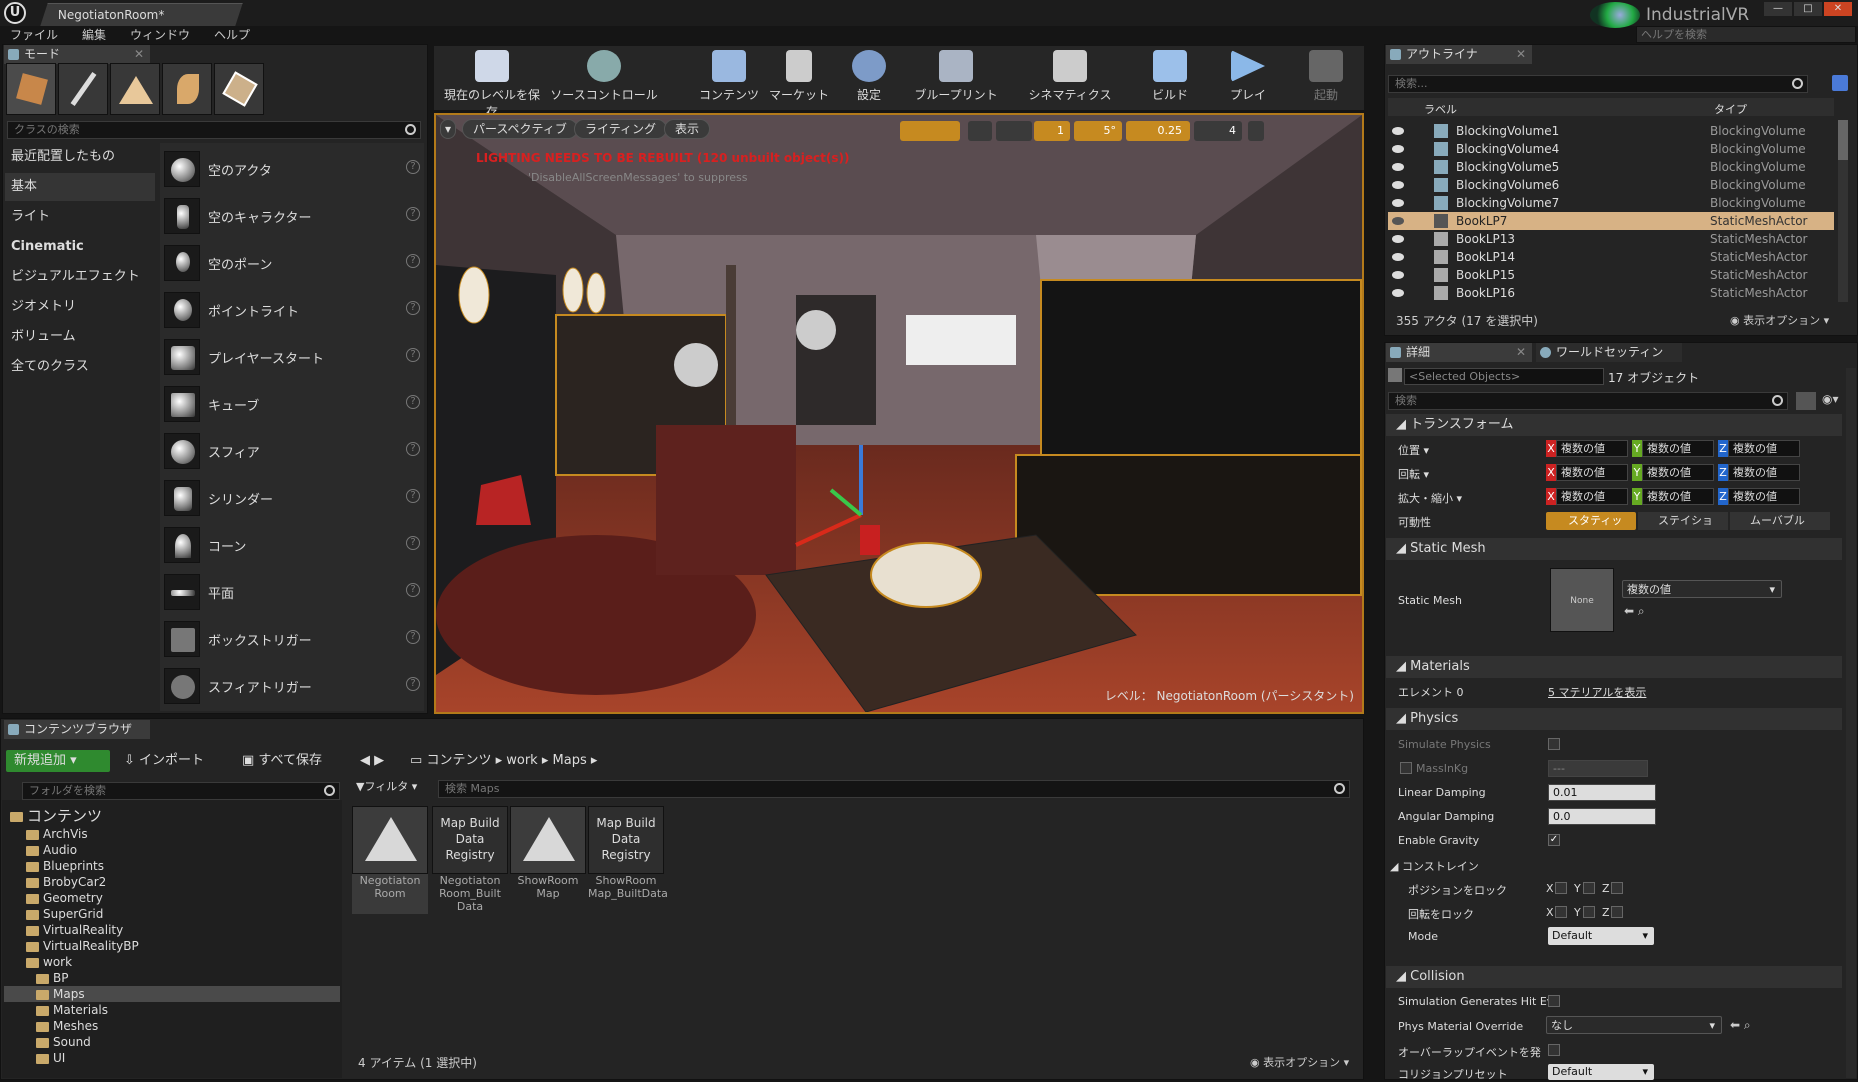 The height and width of the screenshot is (1082, 1858). What do you see at coordinates (80, 157) in the screenshot?
I see `category-recent: 最近配置したもの` at bounding box center [80, 157].